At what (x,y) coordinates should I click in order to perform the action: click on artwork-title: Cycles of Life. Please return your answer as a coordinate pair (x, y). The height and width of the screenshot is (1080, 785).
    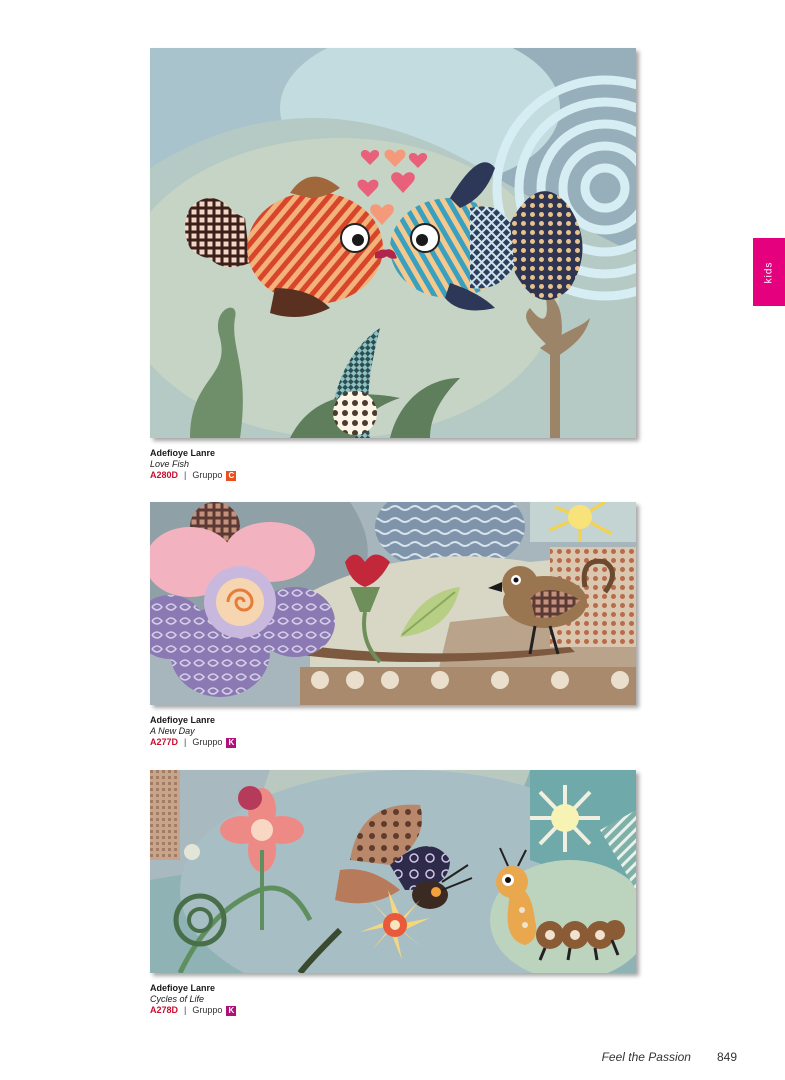
    Looking at the image, I should click on (177, 999).